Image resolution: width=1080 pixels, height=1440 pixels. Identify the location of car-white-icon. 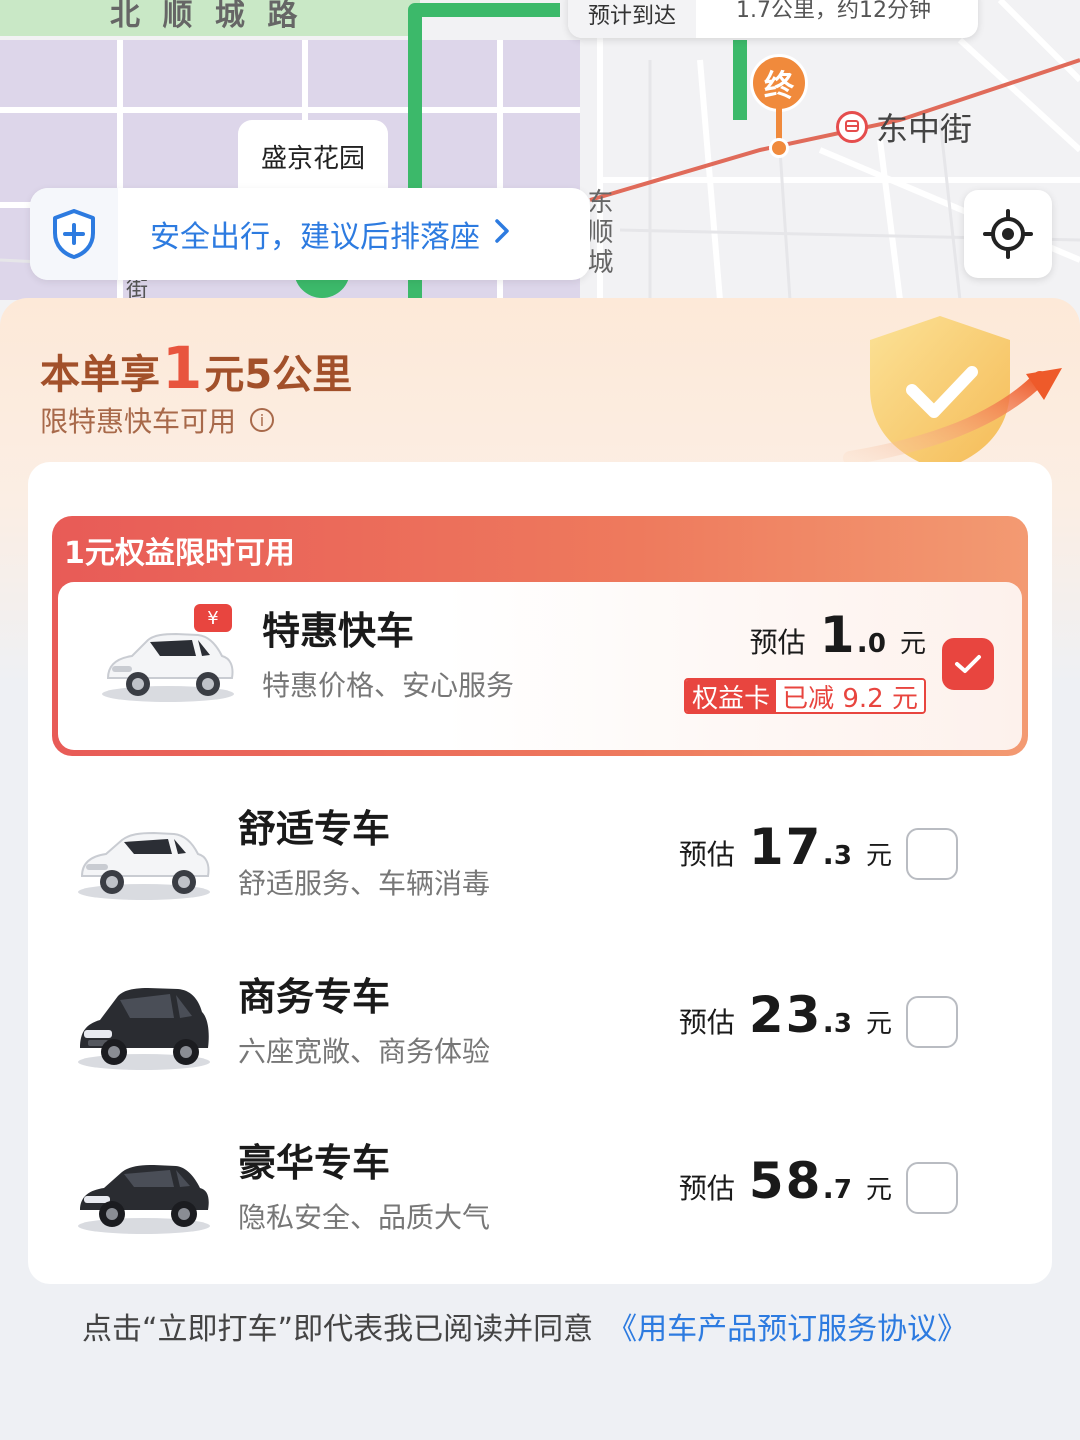
(144, 856).